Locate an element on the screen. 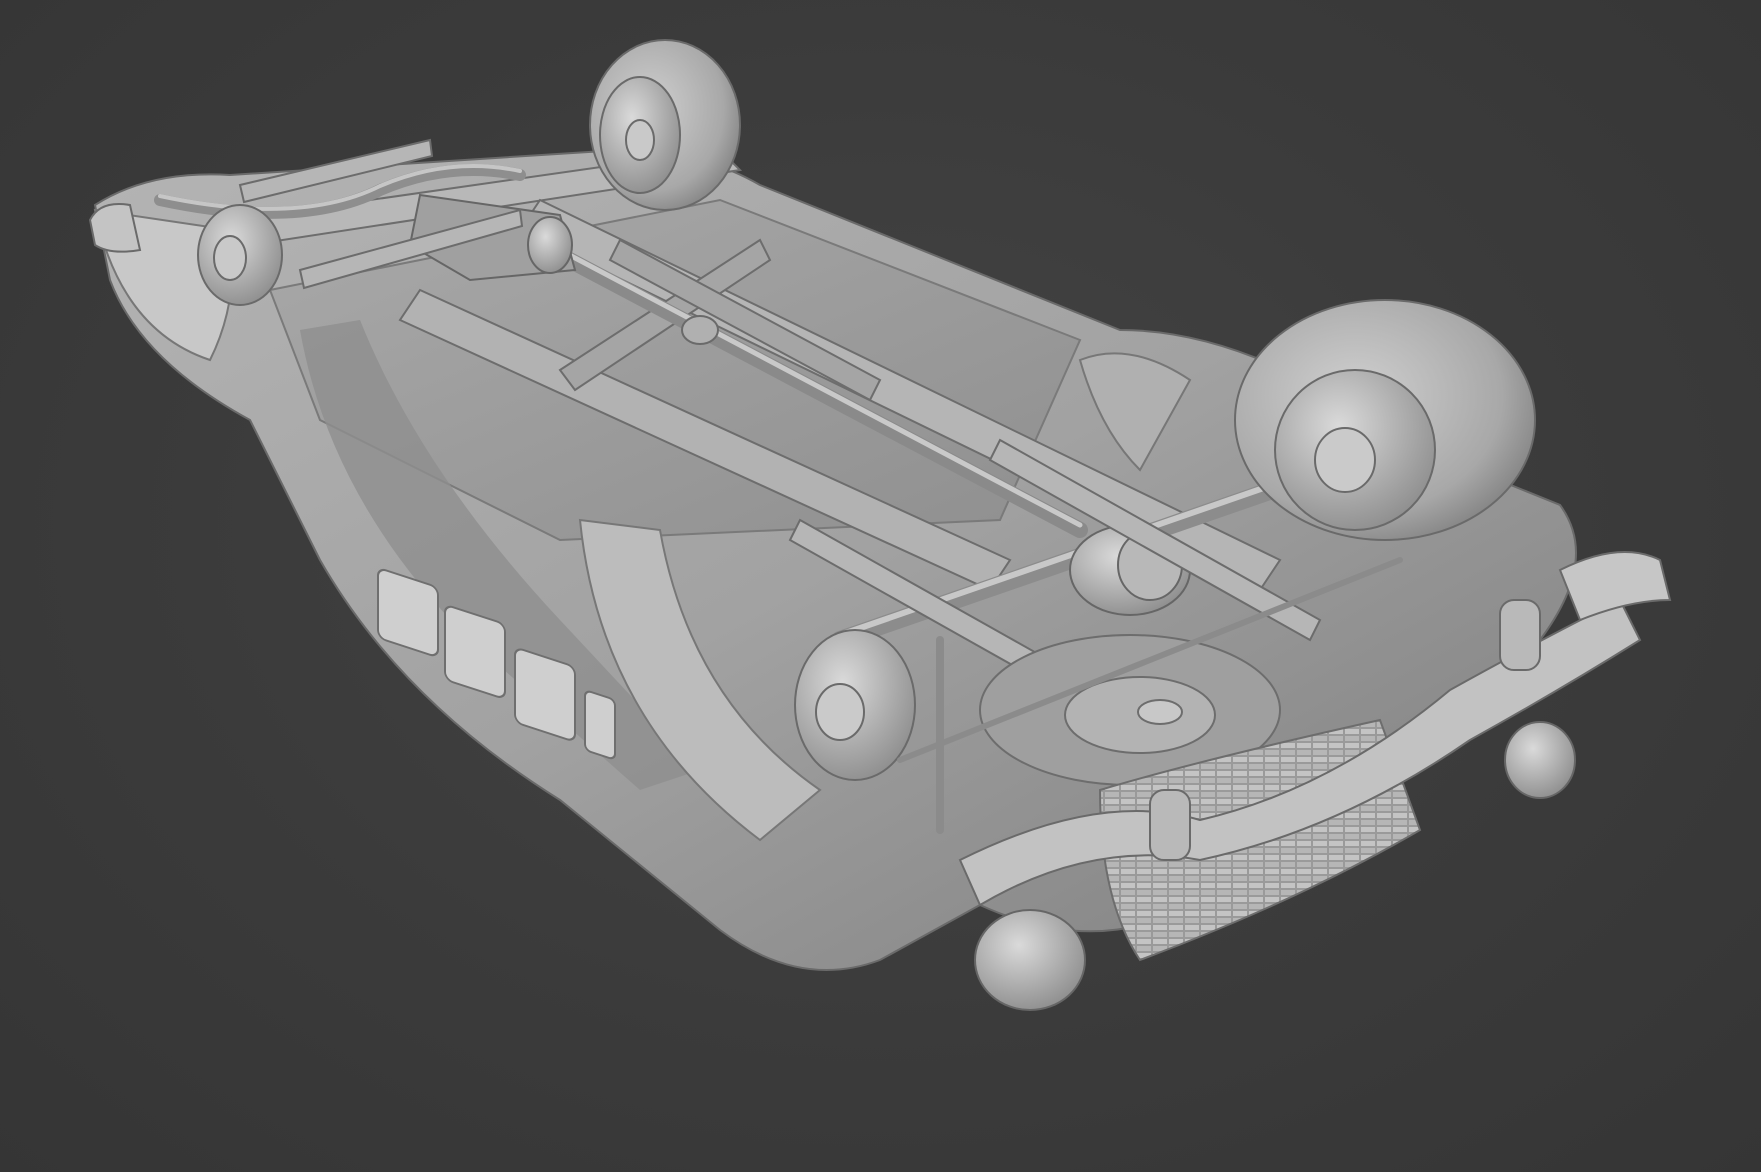 The width and height of the screenshot is (1761, 1172). front-wheel-left is located at coordinates (1385, 420).